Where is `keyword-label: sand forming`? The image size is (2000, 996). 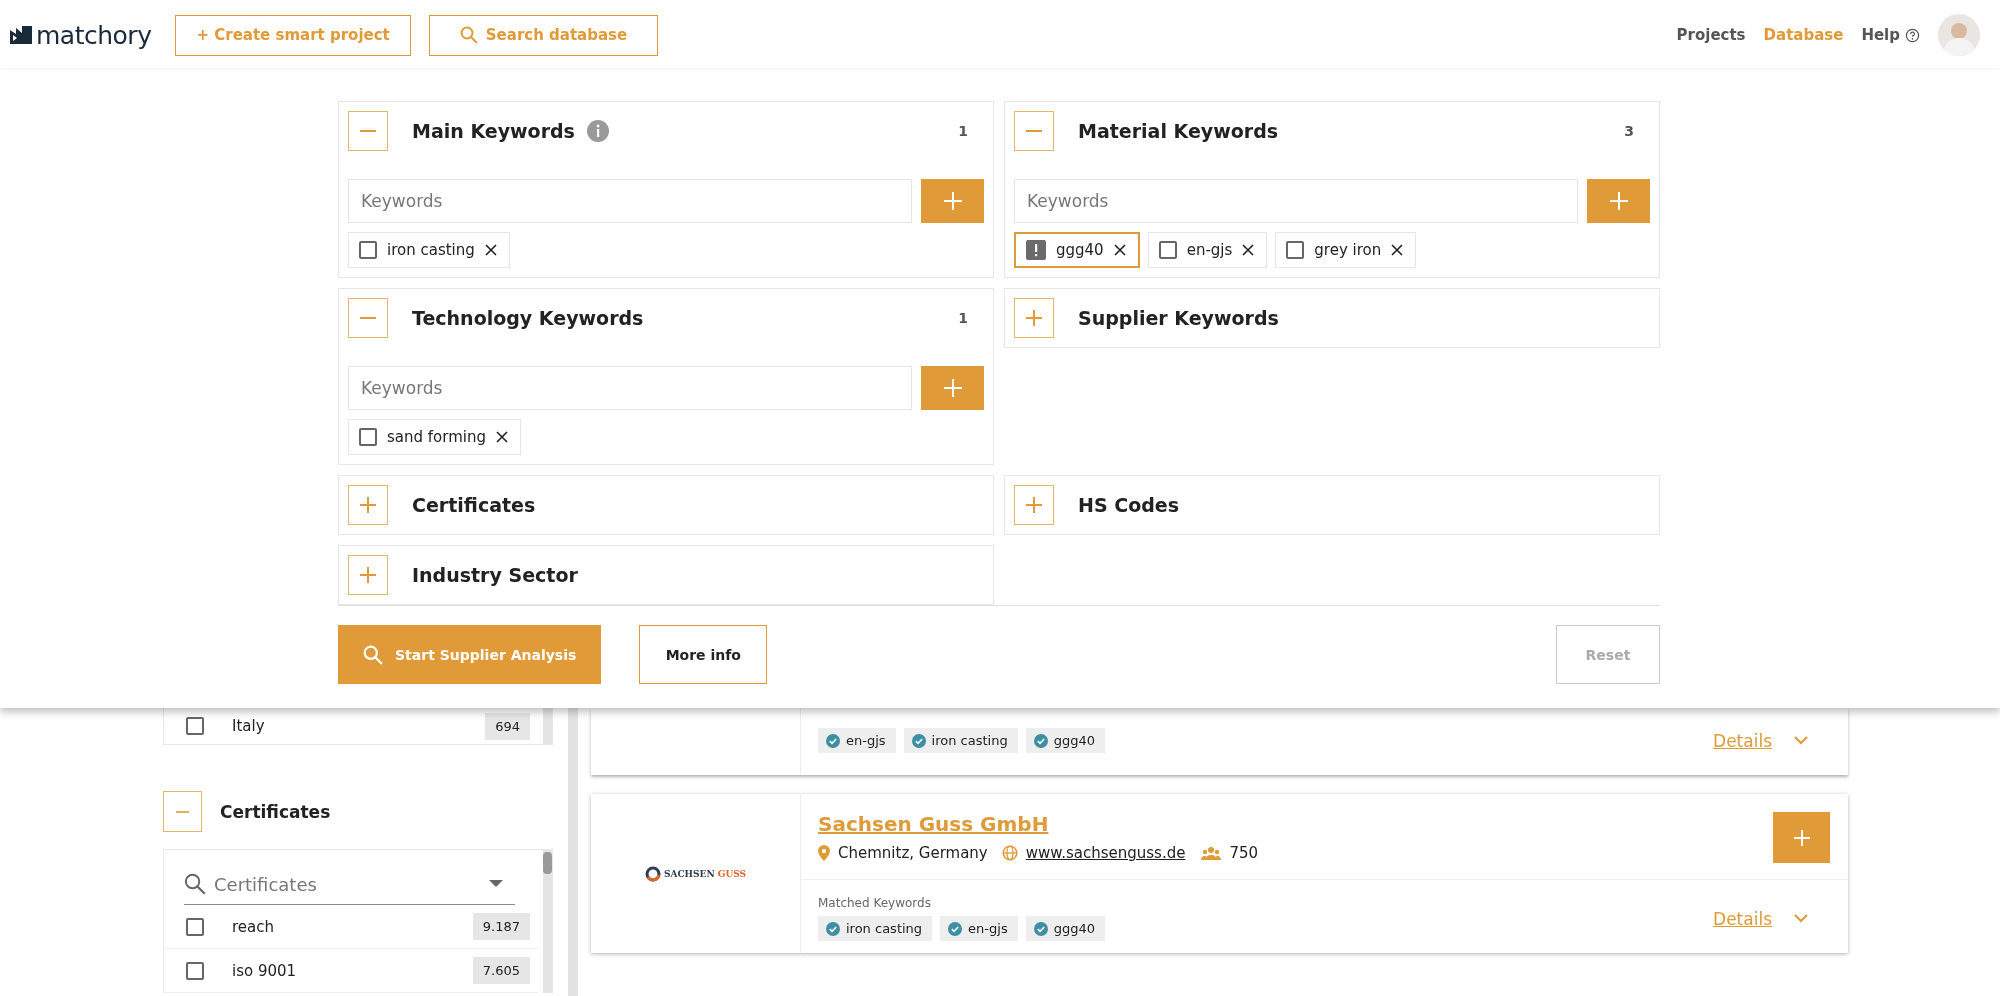
keyword-label: sand forming is located at coordinates (436, 437).